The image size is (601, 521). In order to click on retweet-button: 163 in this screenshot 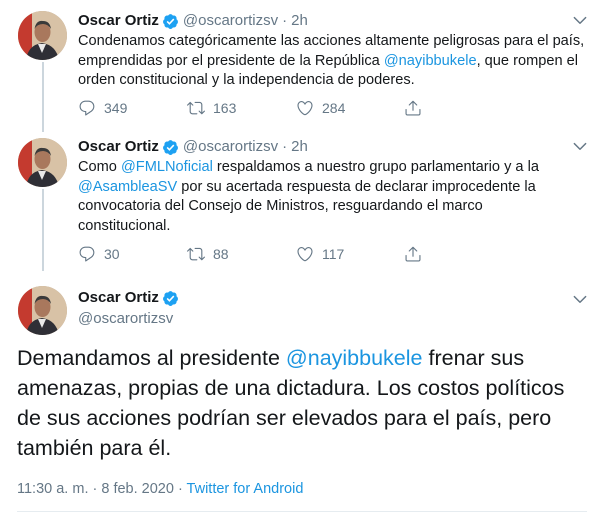, I will do `click(241, 108)`.